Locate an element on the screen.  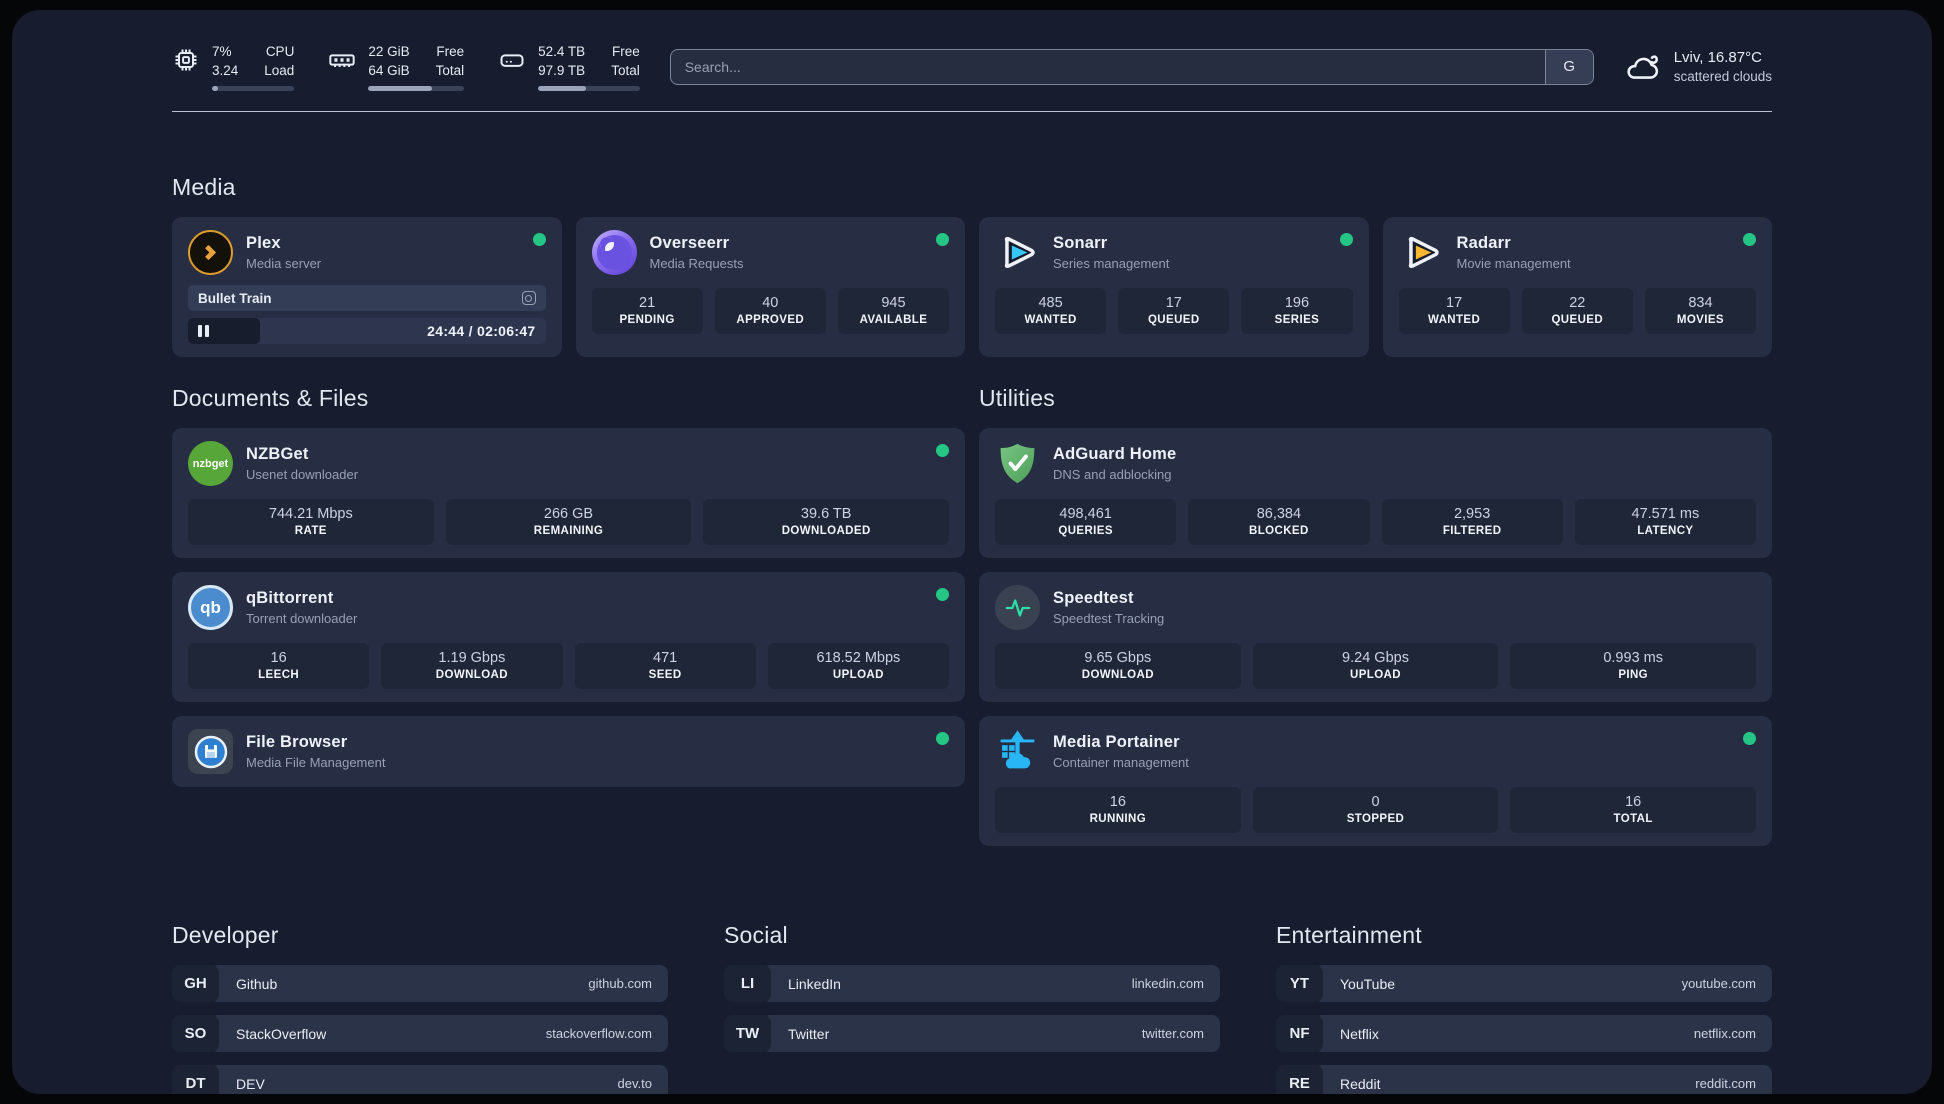
bookmark-abbr: NF is located at coordinates (1299, 1033).